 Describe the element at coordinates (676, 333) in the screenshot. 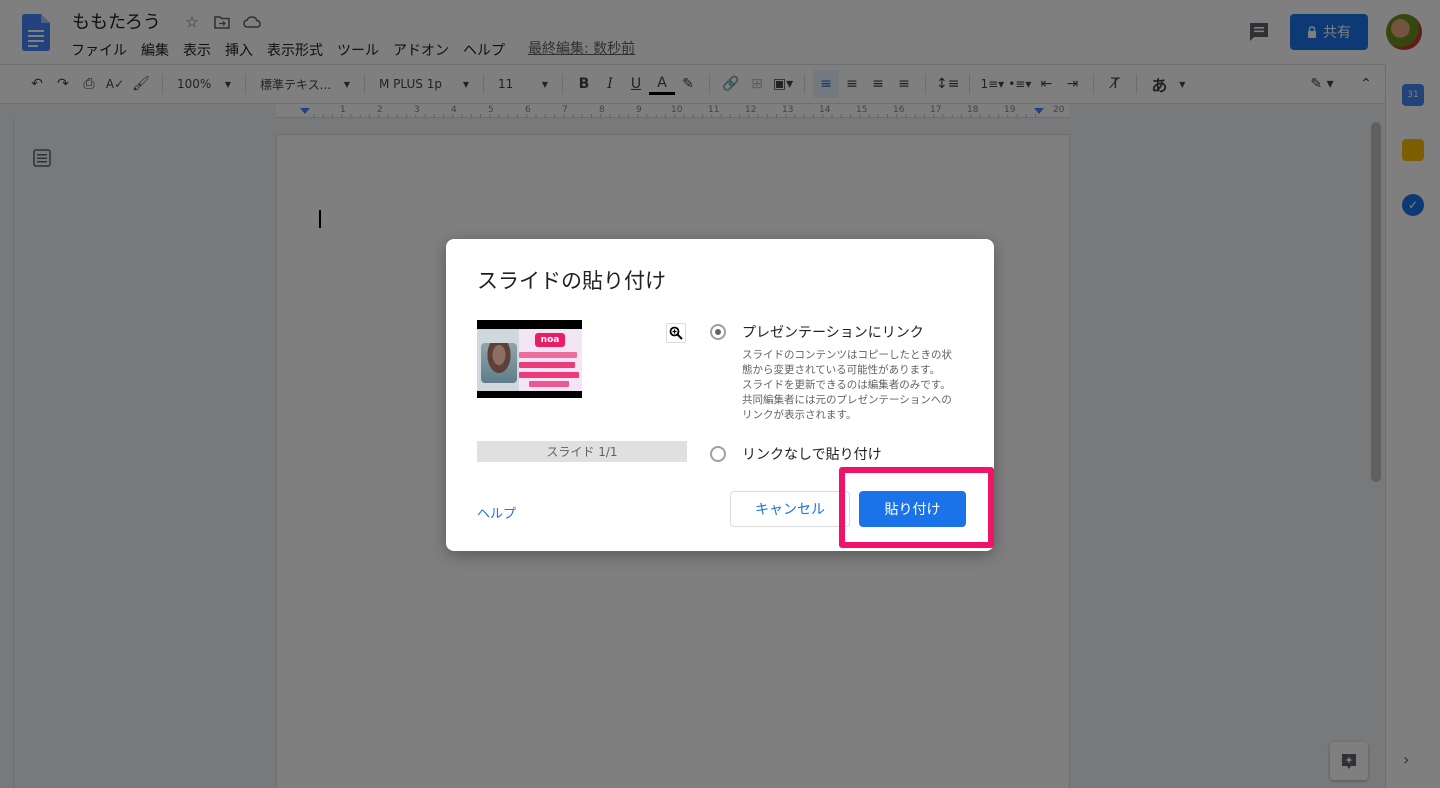

I see `zoom-in-icon` at that location.